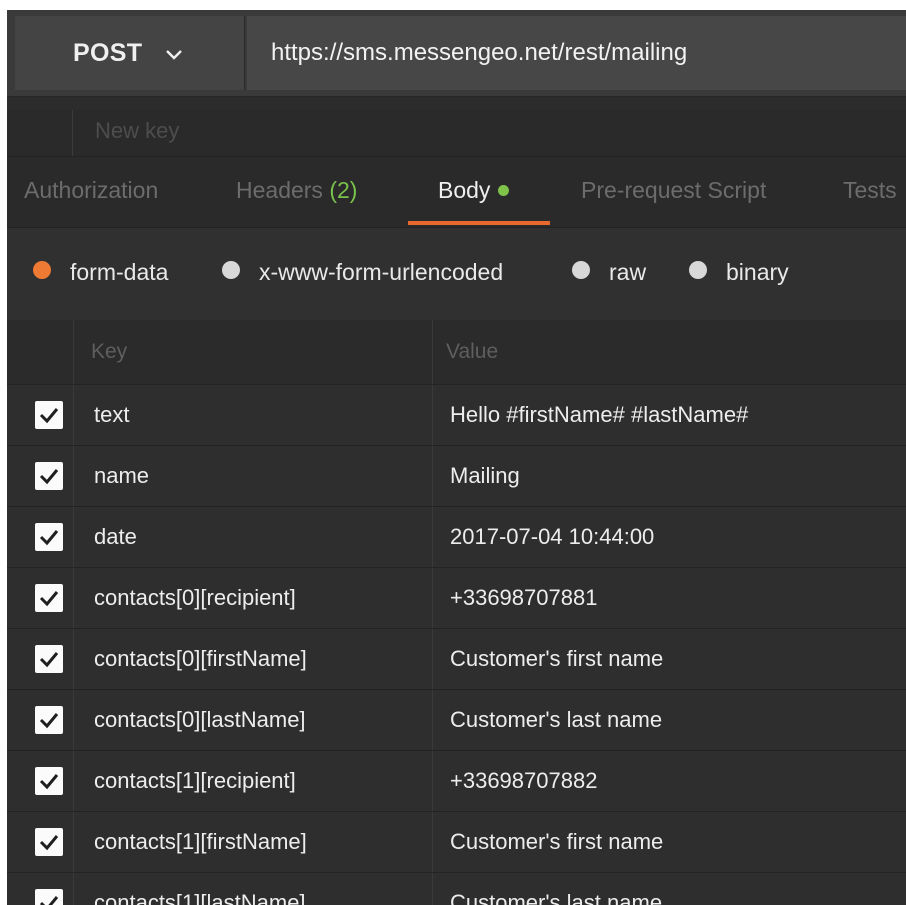 The height and width of the screenshot is (905, 906). What do you see at coordinates (72, 133) in the screenshot?
I see `column-divider` at bounding box center [72, 133].